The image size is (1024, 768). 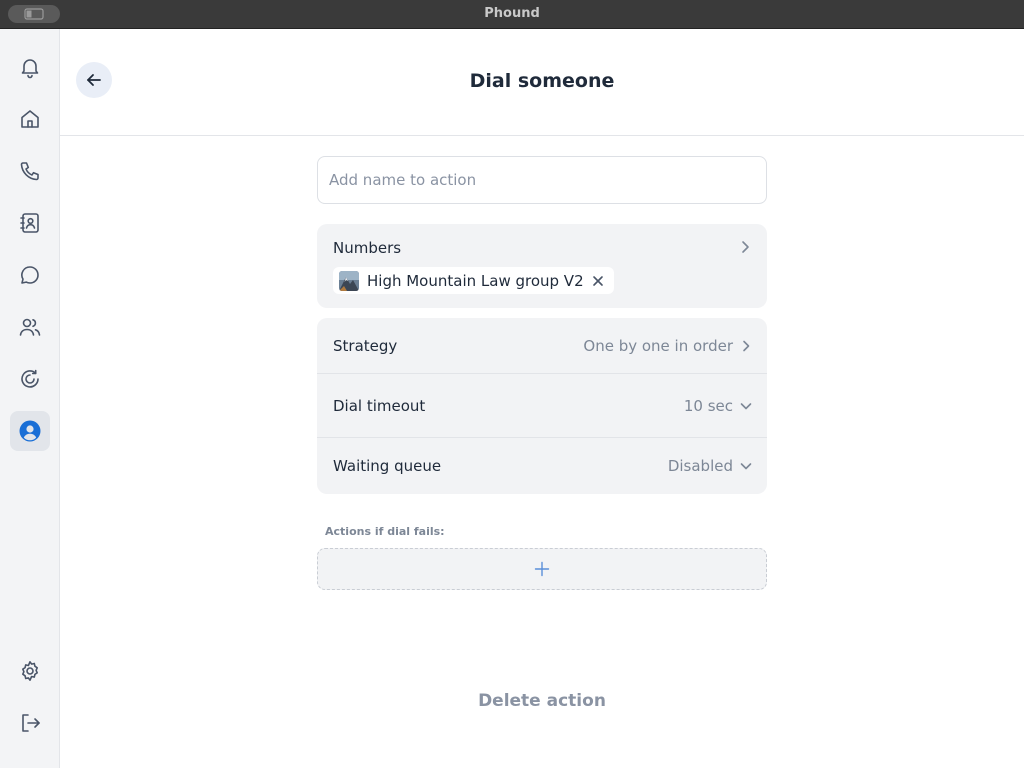 I want to click on number-chip: High Mountain Law group V2, so click(x=473, y=280).